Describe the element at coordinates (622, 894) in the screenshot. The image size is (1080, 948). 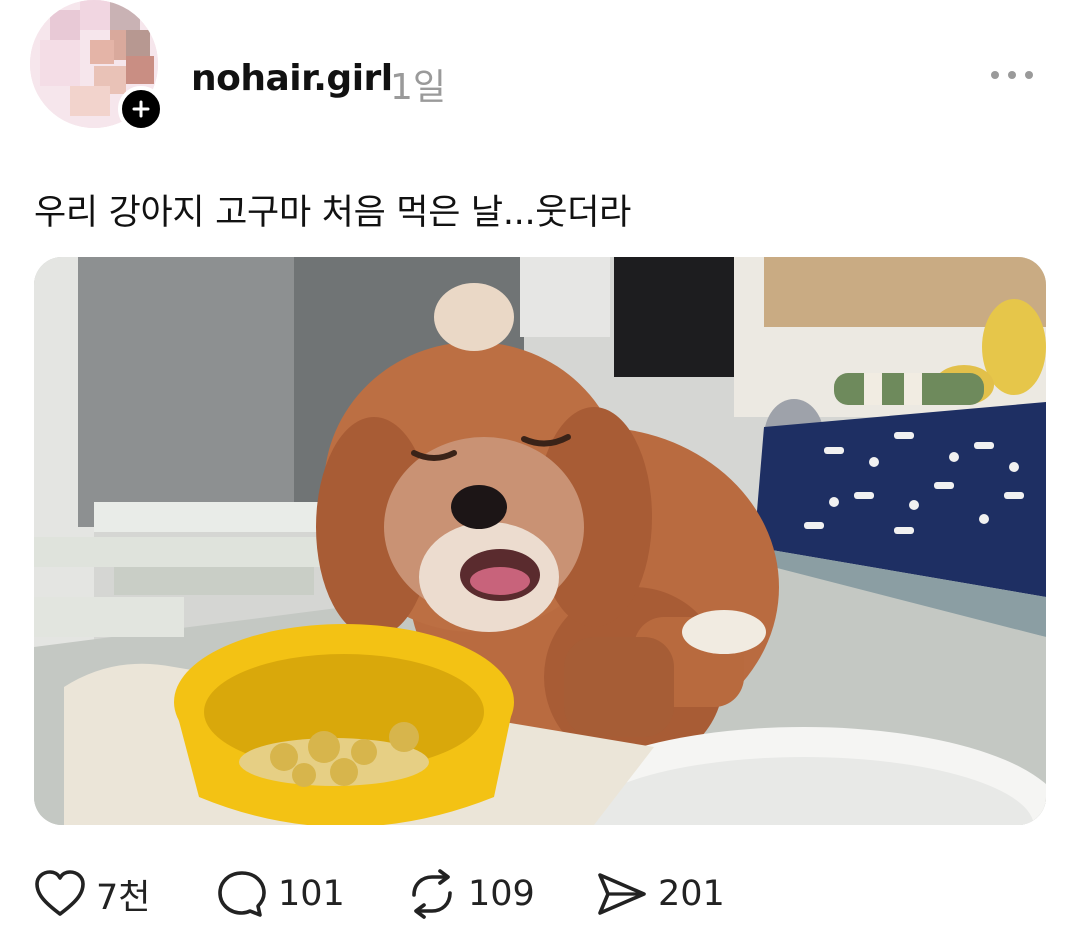
I see `send-icon` at that location.